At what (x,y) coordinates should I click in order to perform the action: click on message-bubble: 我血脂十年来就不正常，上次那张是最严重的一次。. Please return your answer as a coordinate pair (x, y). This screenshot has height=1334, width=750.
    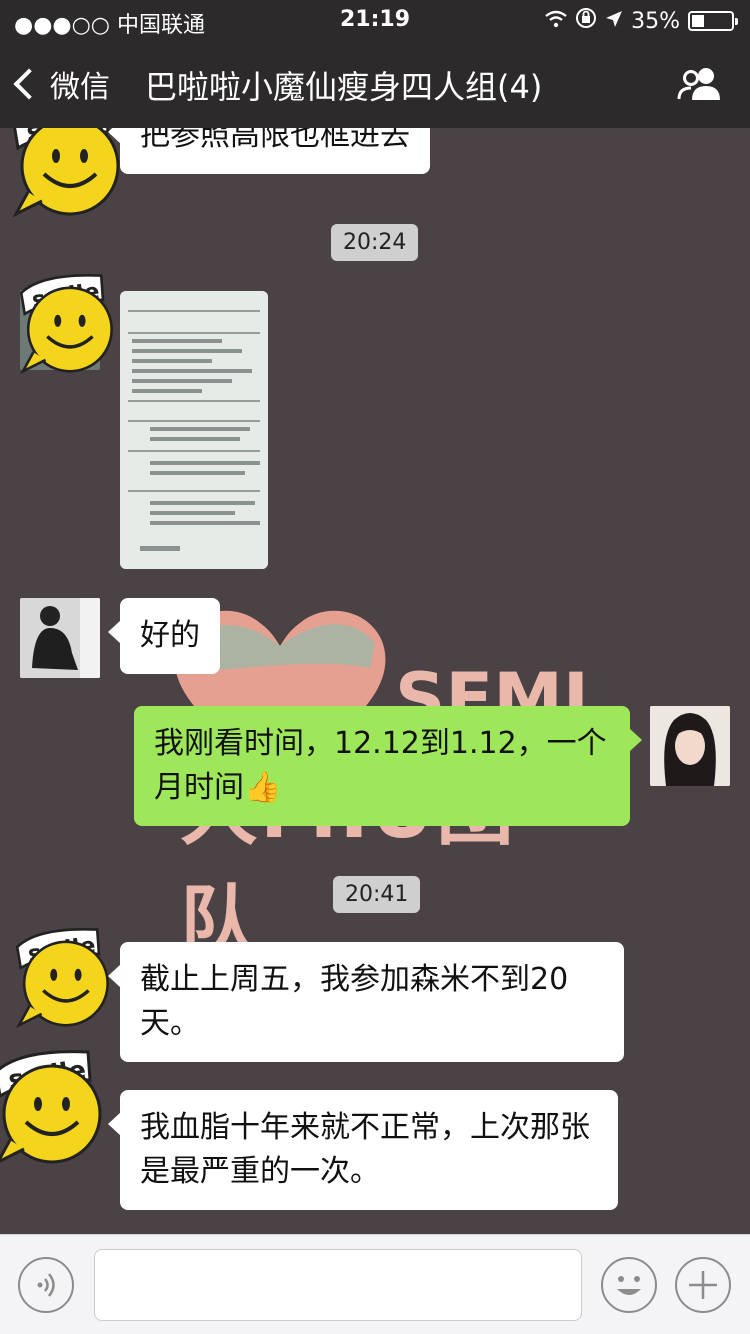
    Looking at the image, I should click on (363, 1150).